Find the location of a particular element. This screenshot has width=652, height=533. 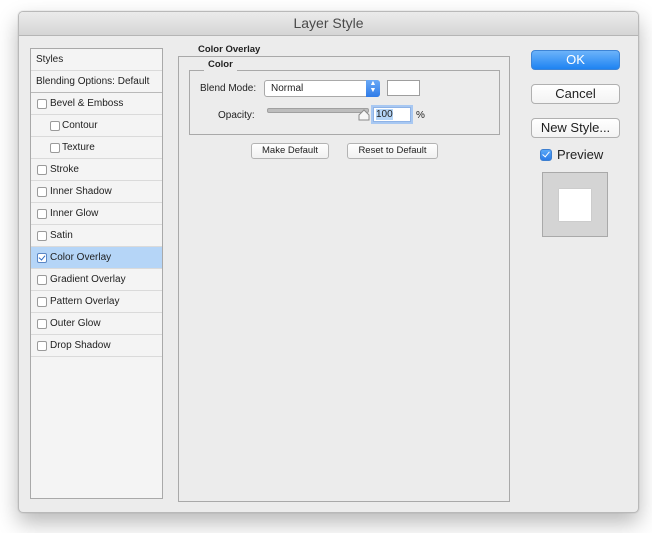

bevel-emboss-checkbox is located at coordinates (42, 104).